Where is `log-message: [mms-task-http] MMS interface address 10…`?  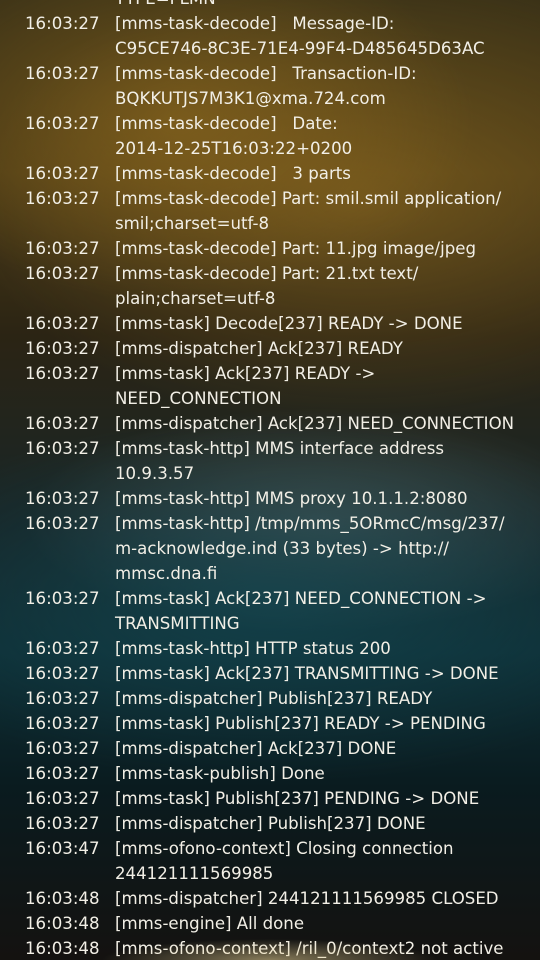
log-message: [mms-task-http] MMS interface address 10… is located at coordinates (282, 461).